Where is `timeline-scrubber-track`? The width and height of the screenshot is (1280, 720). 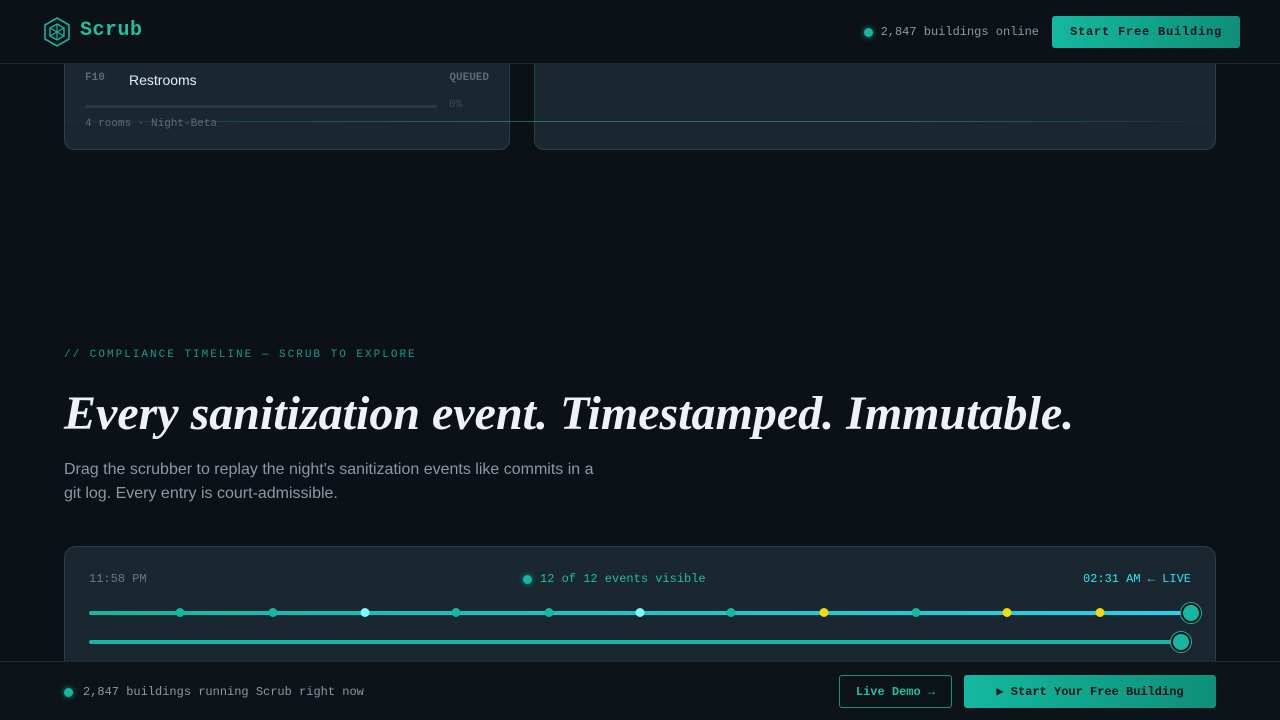
timeline-scrubber-track is located at coordinates (640, 642).